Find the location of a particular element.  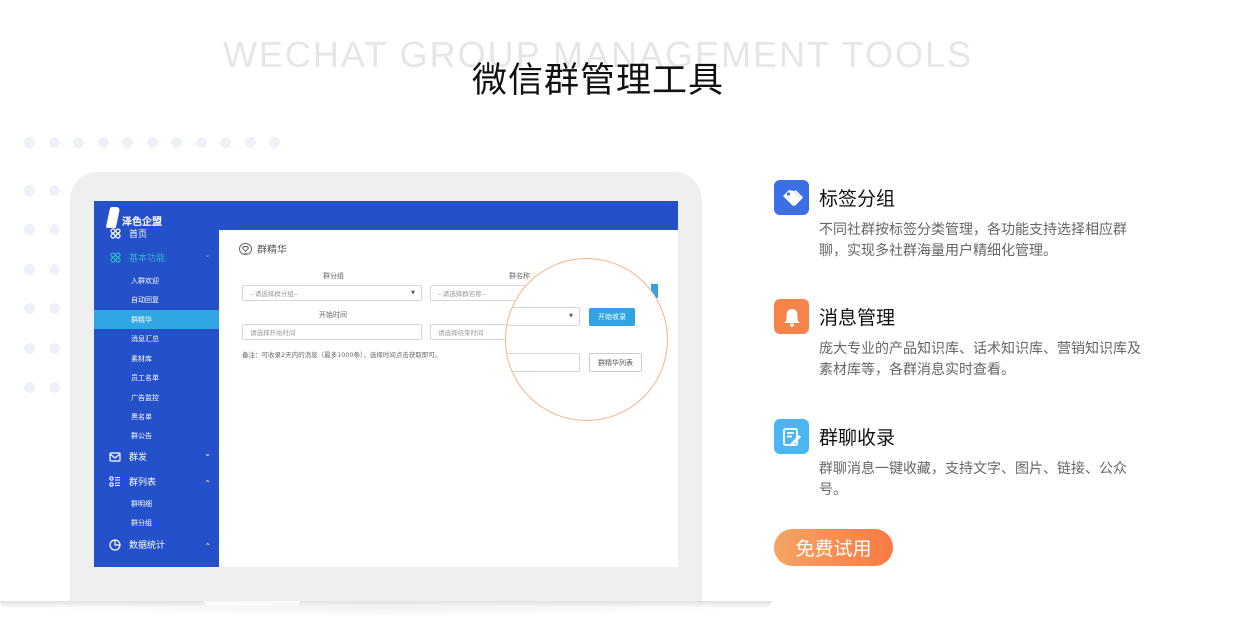

list-icon is located at coordinates (115, 482).